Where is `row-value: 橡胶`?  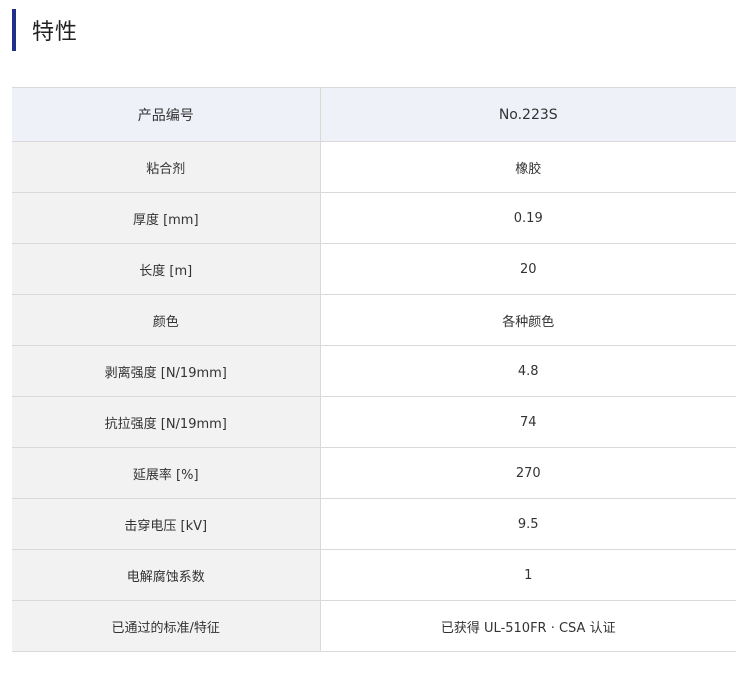
row-value: 橡胶 is located at coordinates (528, 167).